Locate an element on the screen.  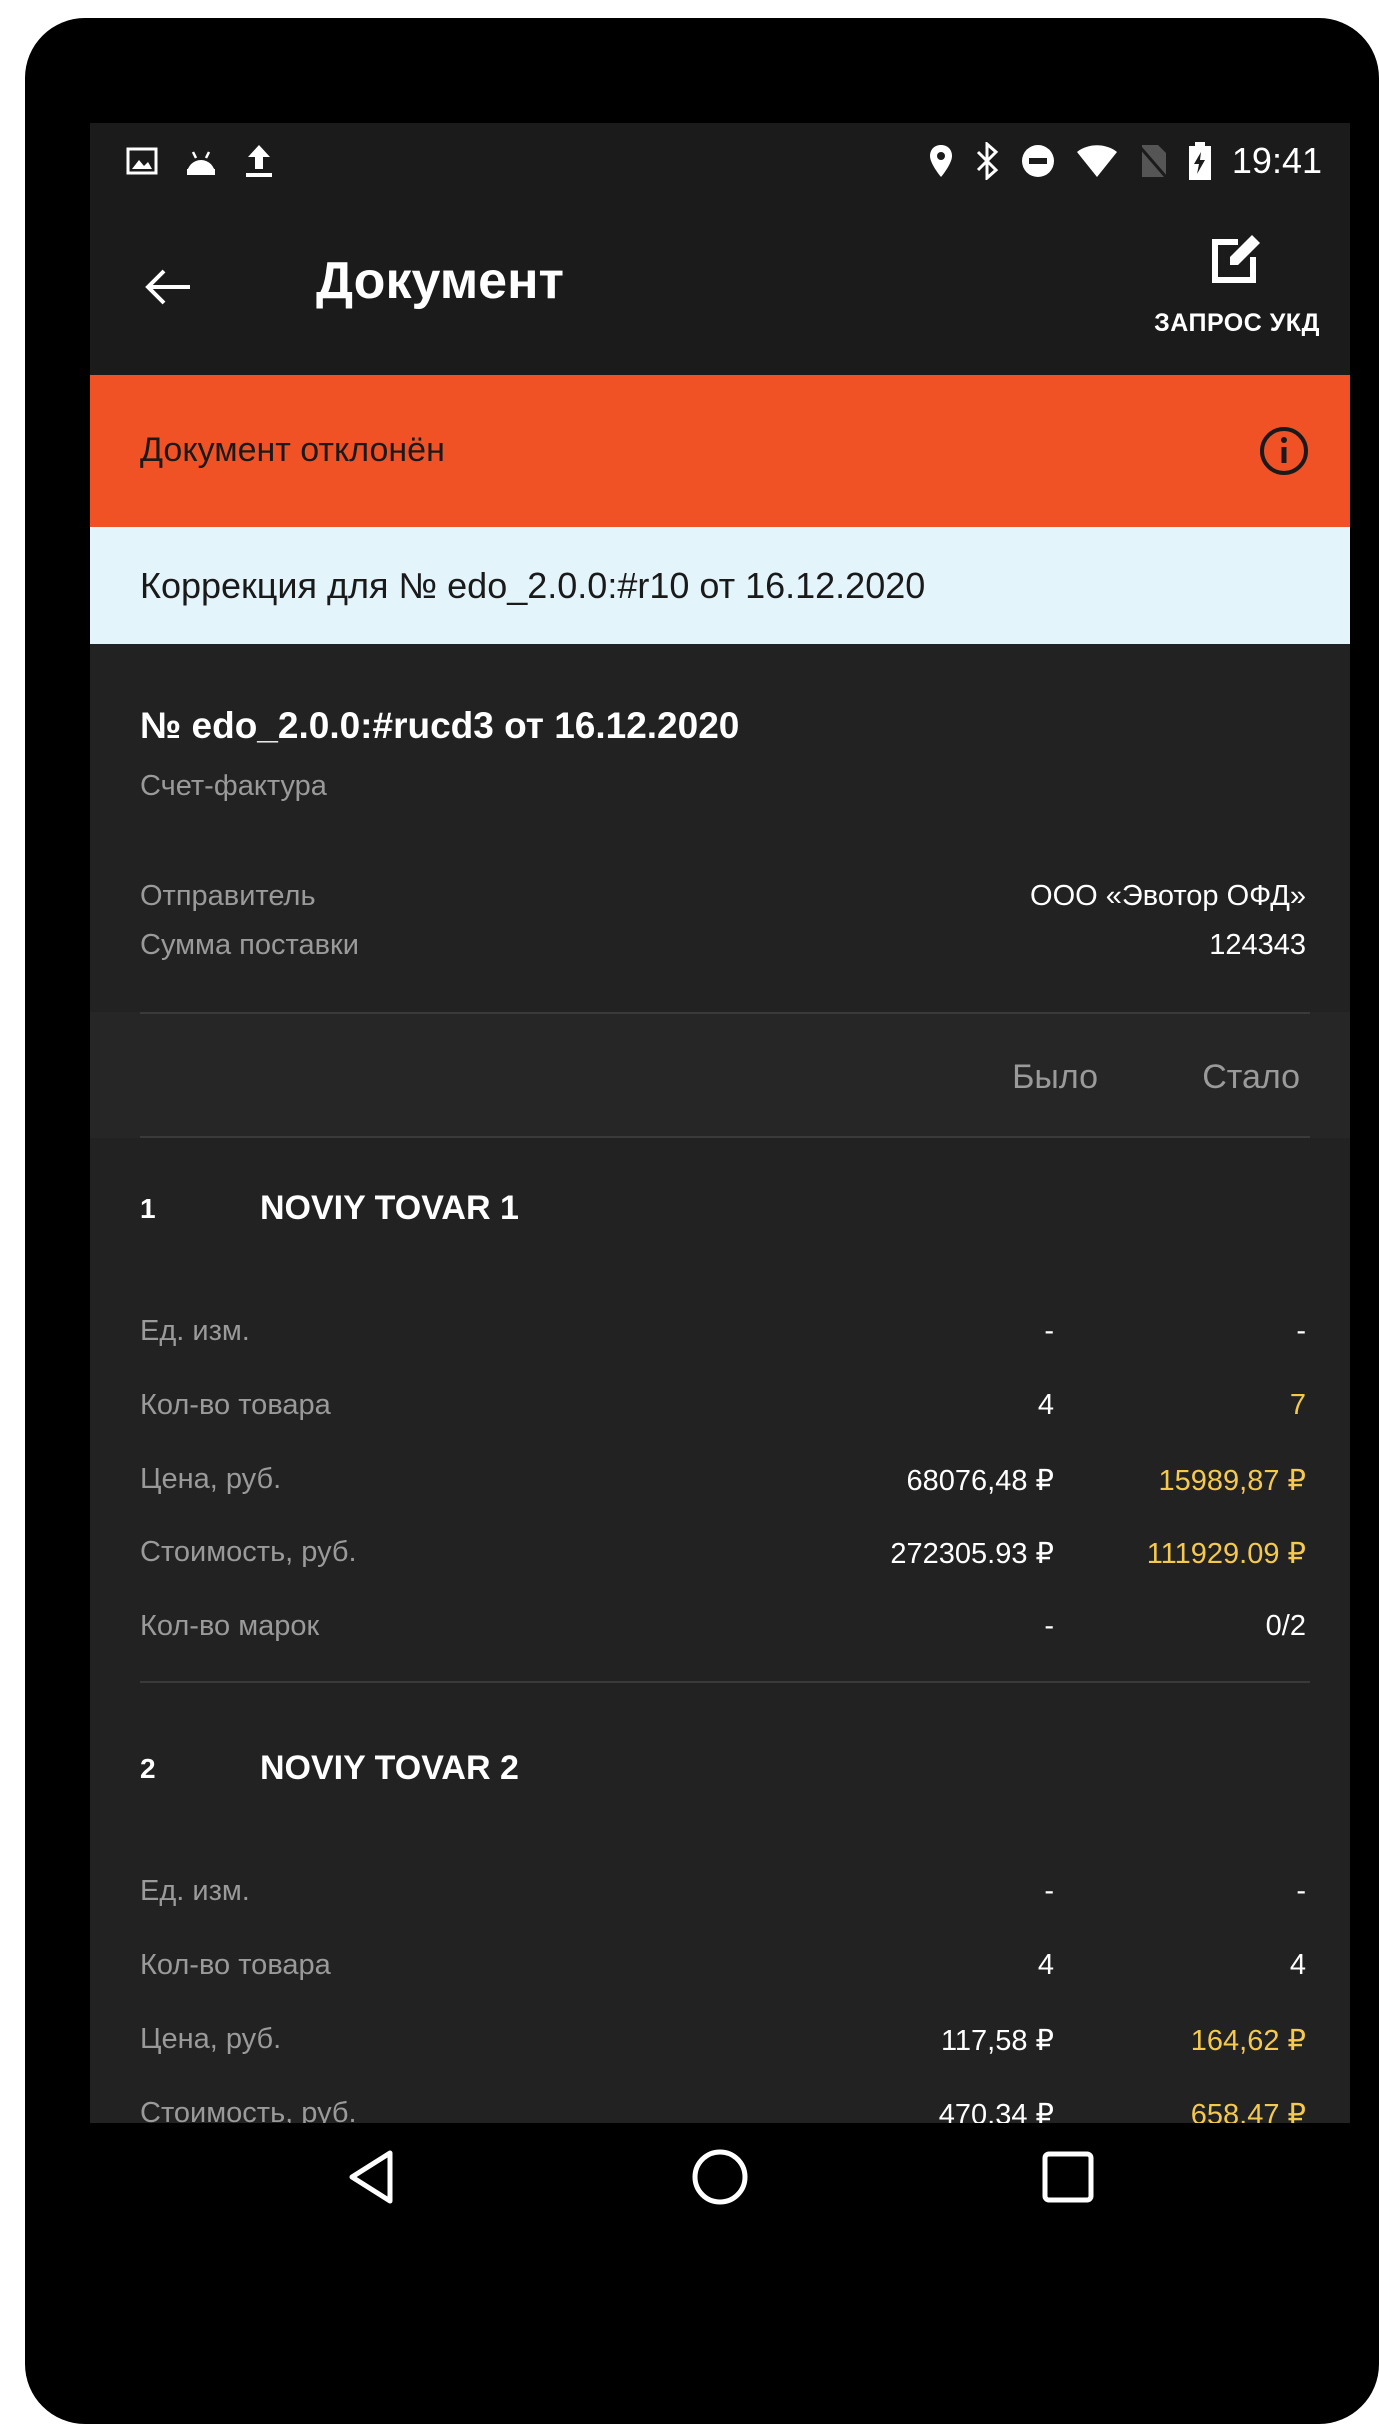
home-icon is located at coordinates (720, 2177).